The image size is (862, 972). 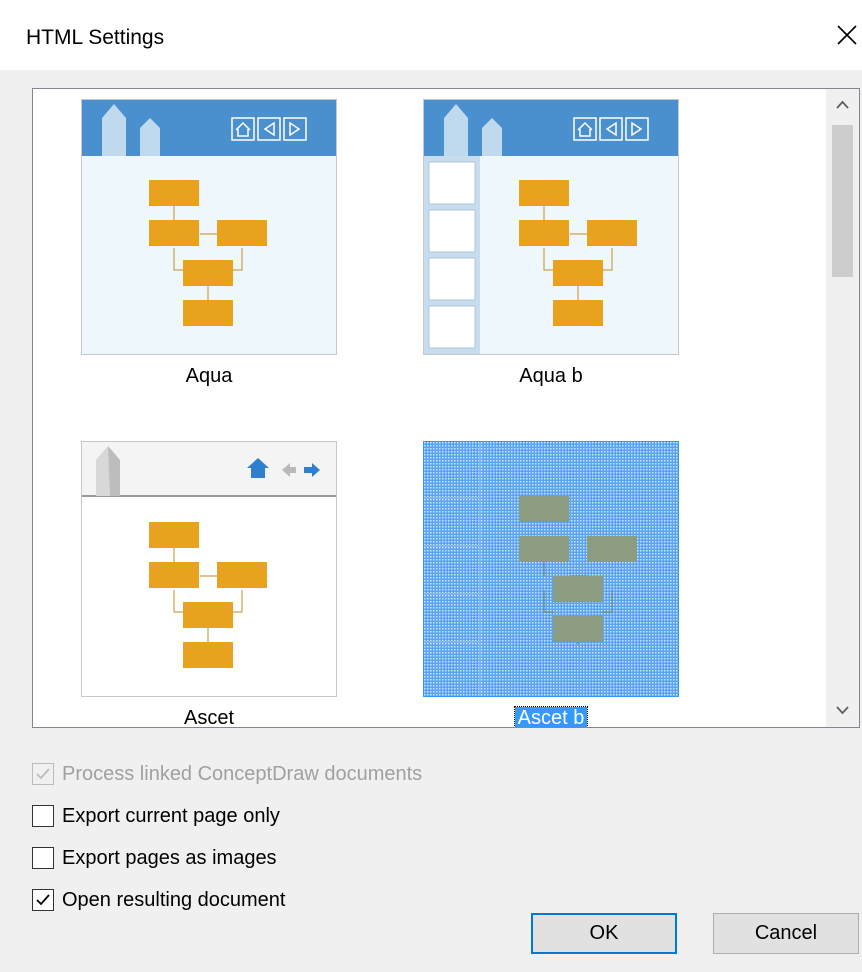 What do you see at coordinates (43, 900) in the screenshot?
I see `open-resulting-checkbox` at bounding box center [43, 900].